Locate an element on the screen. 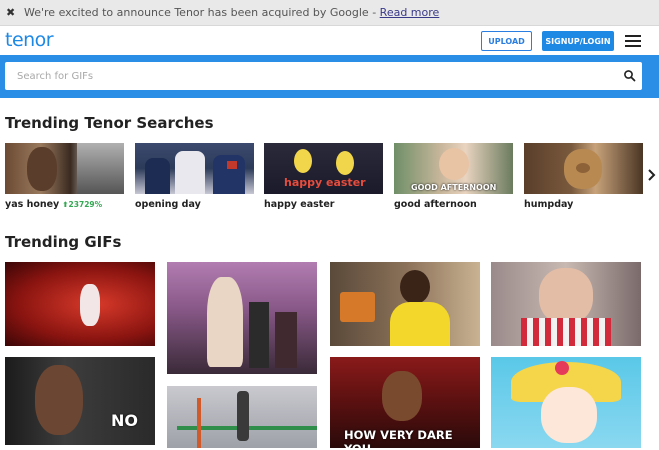 This screenshot has width=659, height=450. gif-tile: HOW VERY DARE YOU is located at coordinates (405, 402).